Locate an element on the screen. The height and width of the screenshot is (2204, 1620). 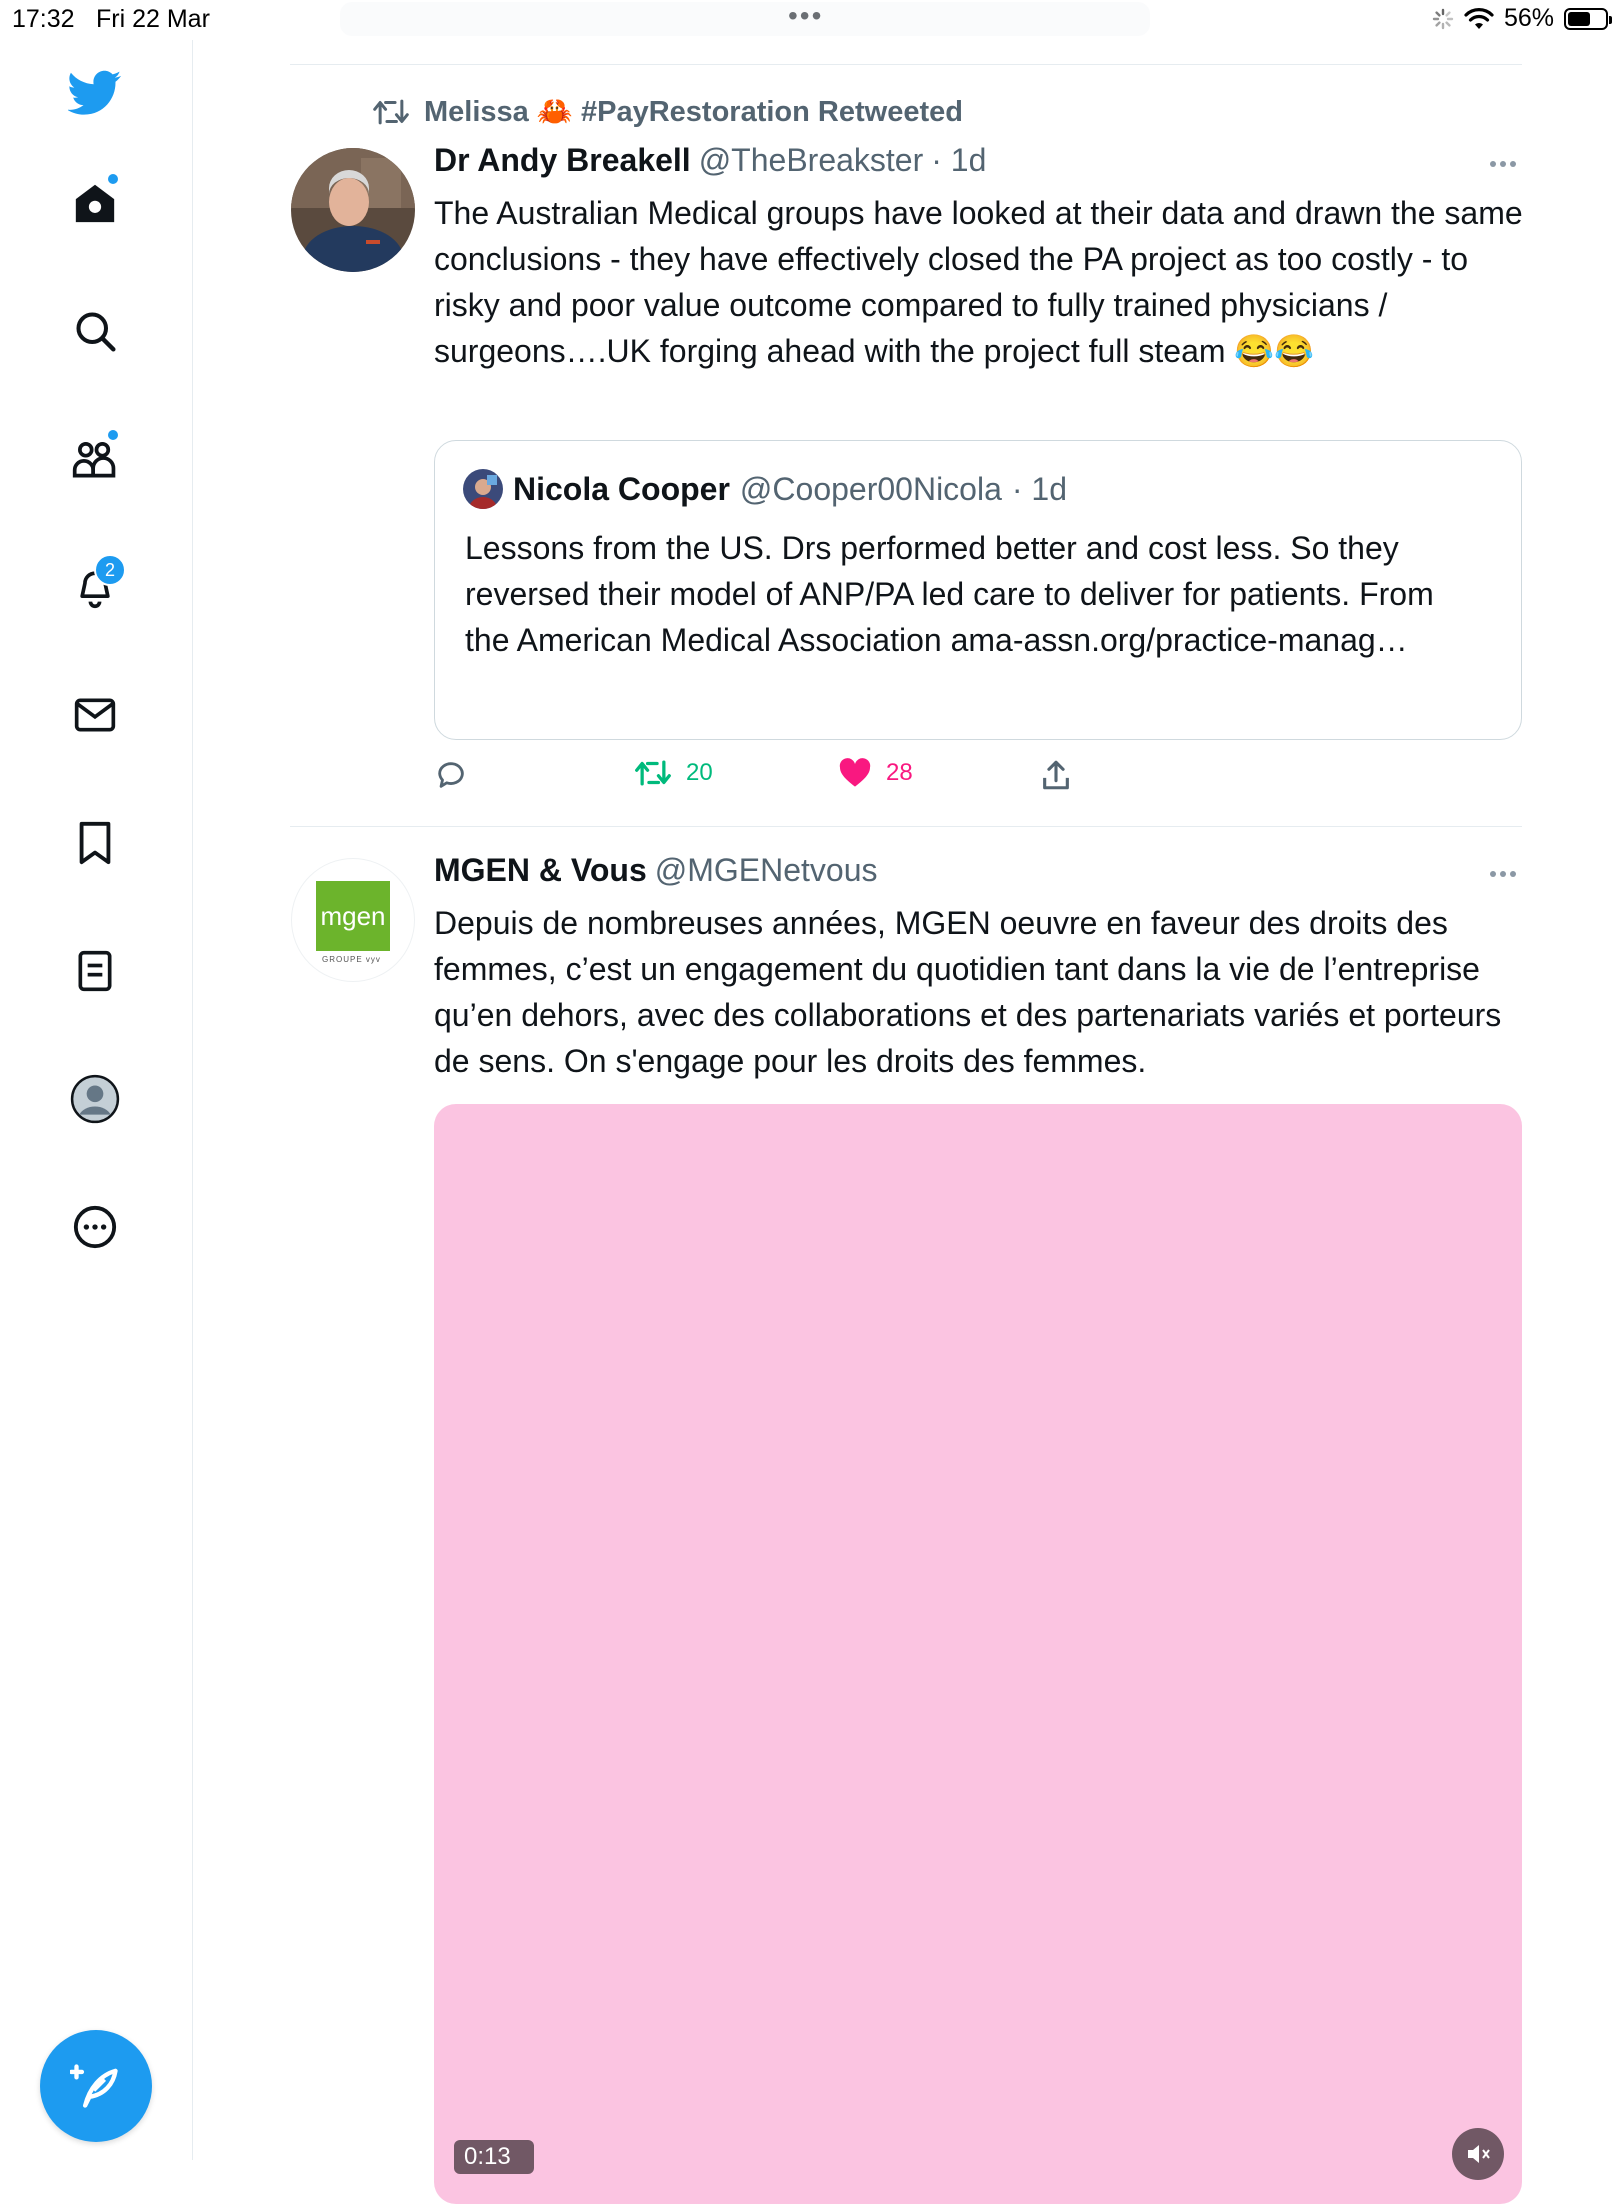
compose-tweet-button is located at coordinates (96, 2086).